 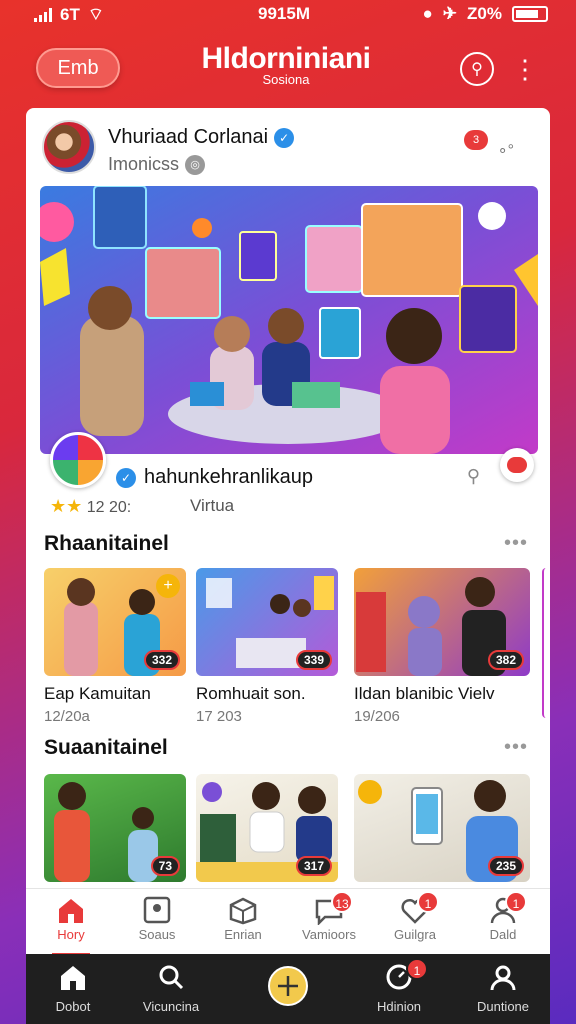 What do you see at coordinates (267, 622) in the screenshot?
I see `thumbnail: 339` at bounding box center [267, 622].